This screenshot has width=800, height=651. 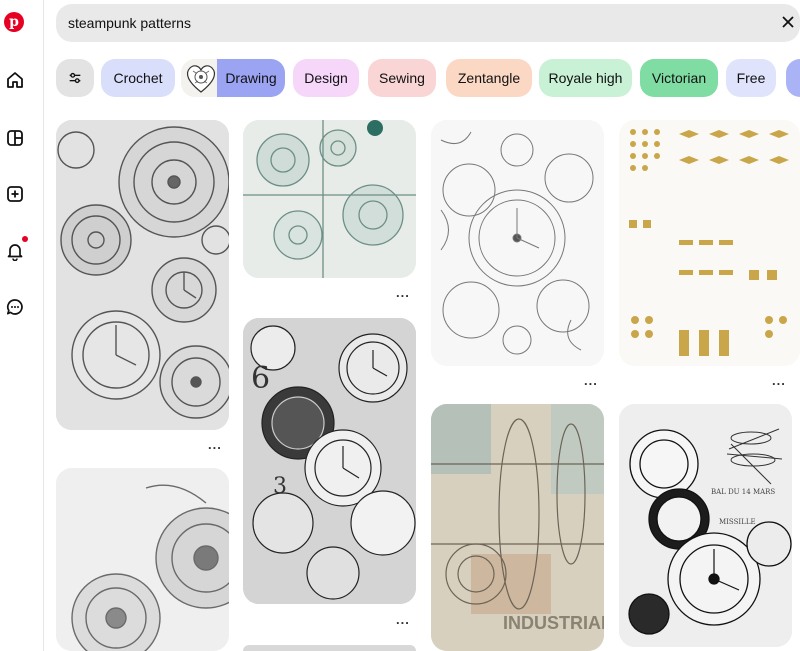 What do you see at coordinates (737, 522) in the screenshot?
I see `svg-text: MISSILLE` at bounding box center [737, 522].